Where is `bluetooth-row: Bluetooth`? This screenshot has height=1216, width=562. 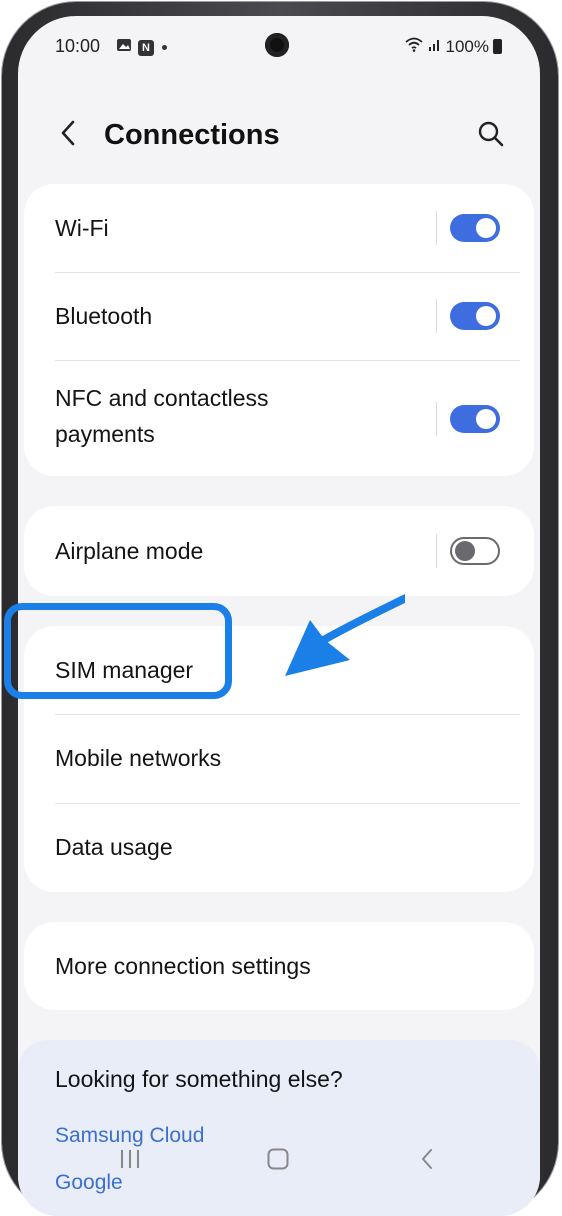
bluetooth-row: Bluetooth is located at coordinates (279, 316).